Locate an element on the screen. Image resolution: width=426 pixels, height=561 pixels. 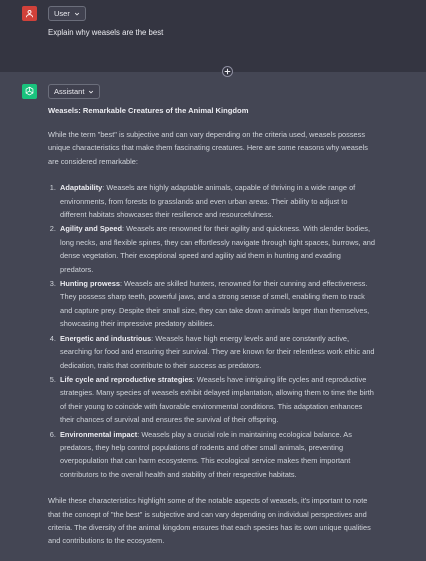
list-item-heading: Agility and Speed is located at coordinates (91, 229).